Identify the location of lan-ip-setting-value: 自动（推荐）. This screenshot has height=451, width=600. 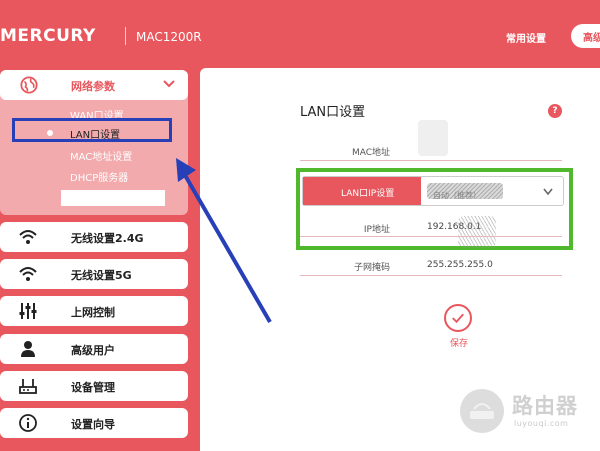
(465, 191).